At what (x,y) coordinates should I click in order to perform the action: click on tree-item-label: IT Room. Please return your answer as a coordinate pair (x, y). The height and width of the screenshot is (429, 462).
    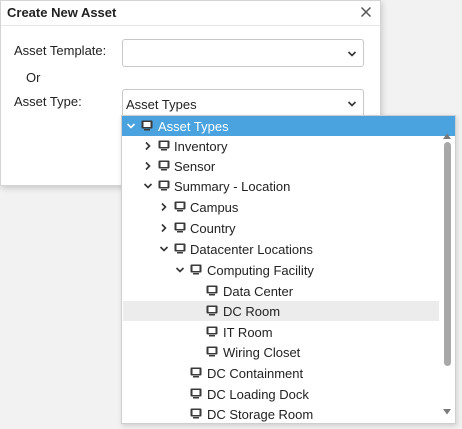
    Looking at the image, I should click on (248, 332).